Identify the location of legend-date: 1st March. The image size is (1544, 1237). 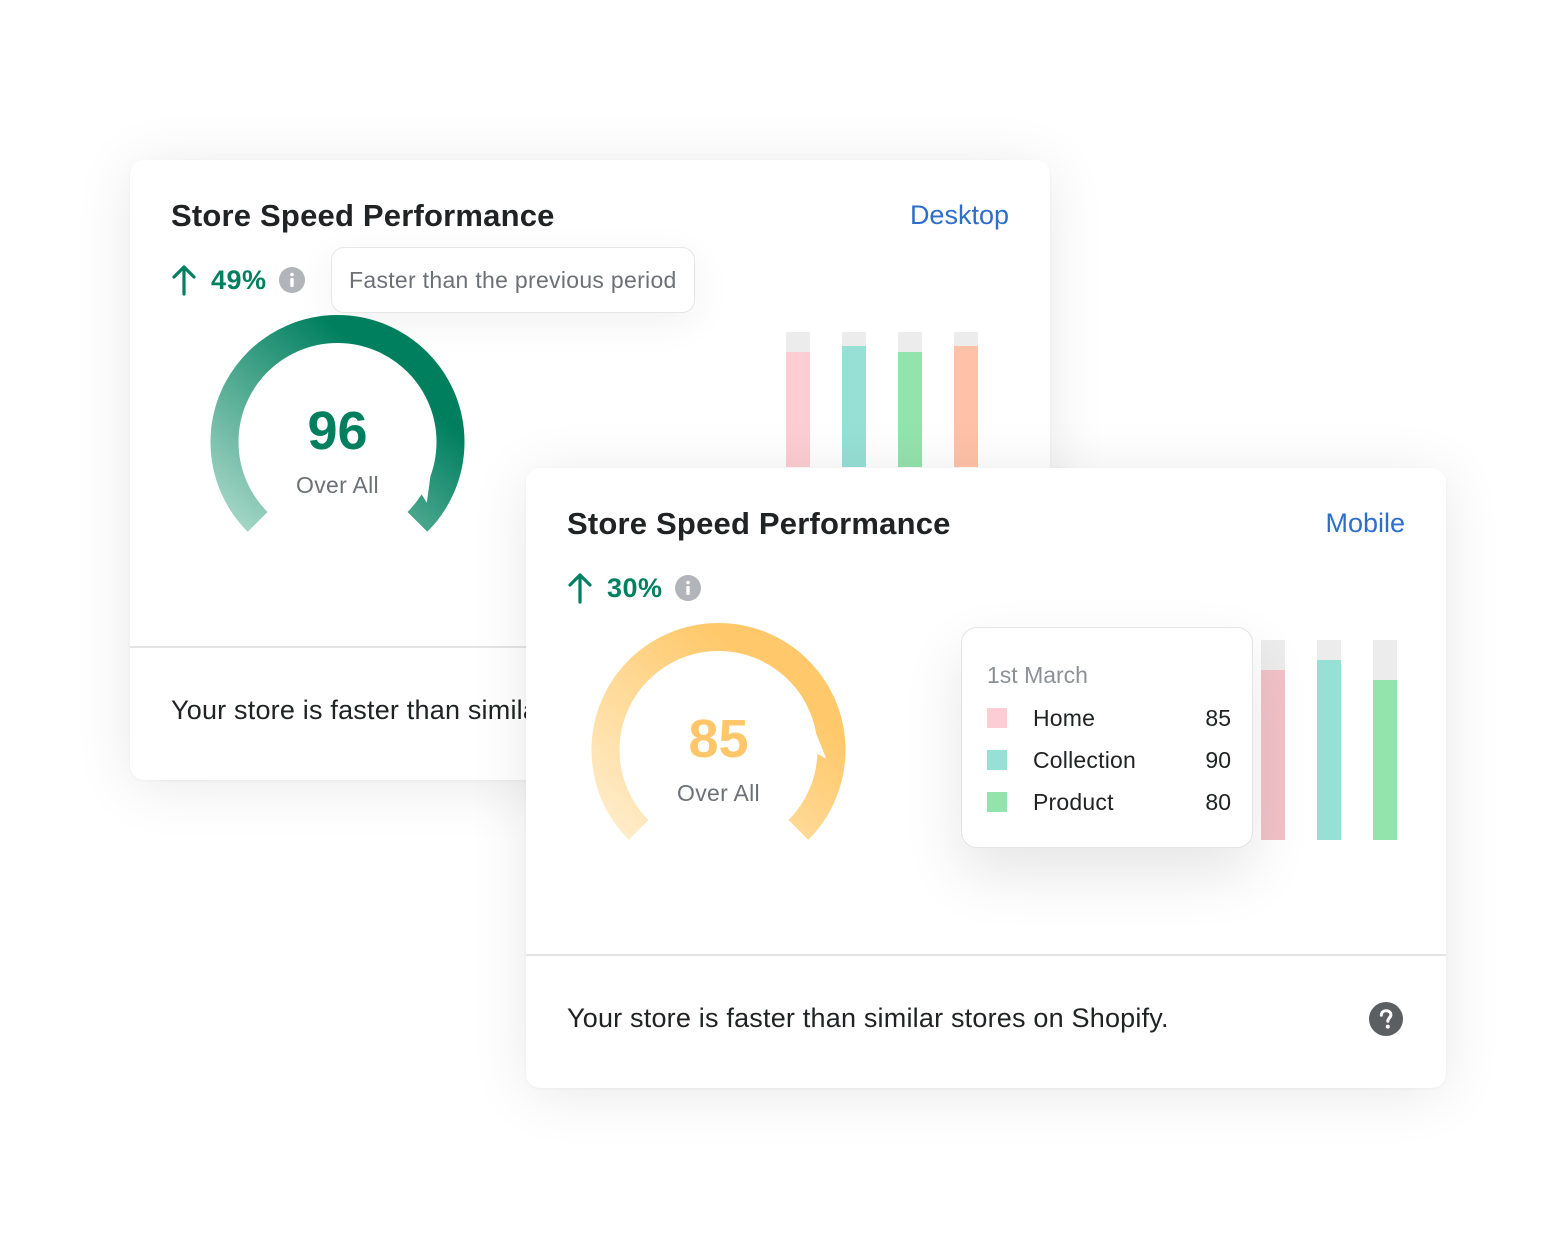
(1037, 675).